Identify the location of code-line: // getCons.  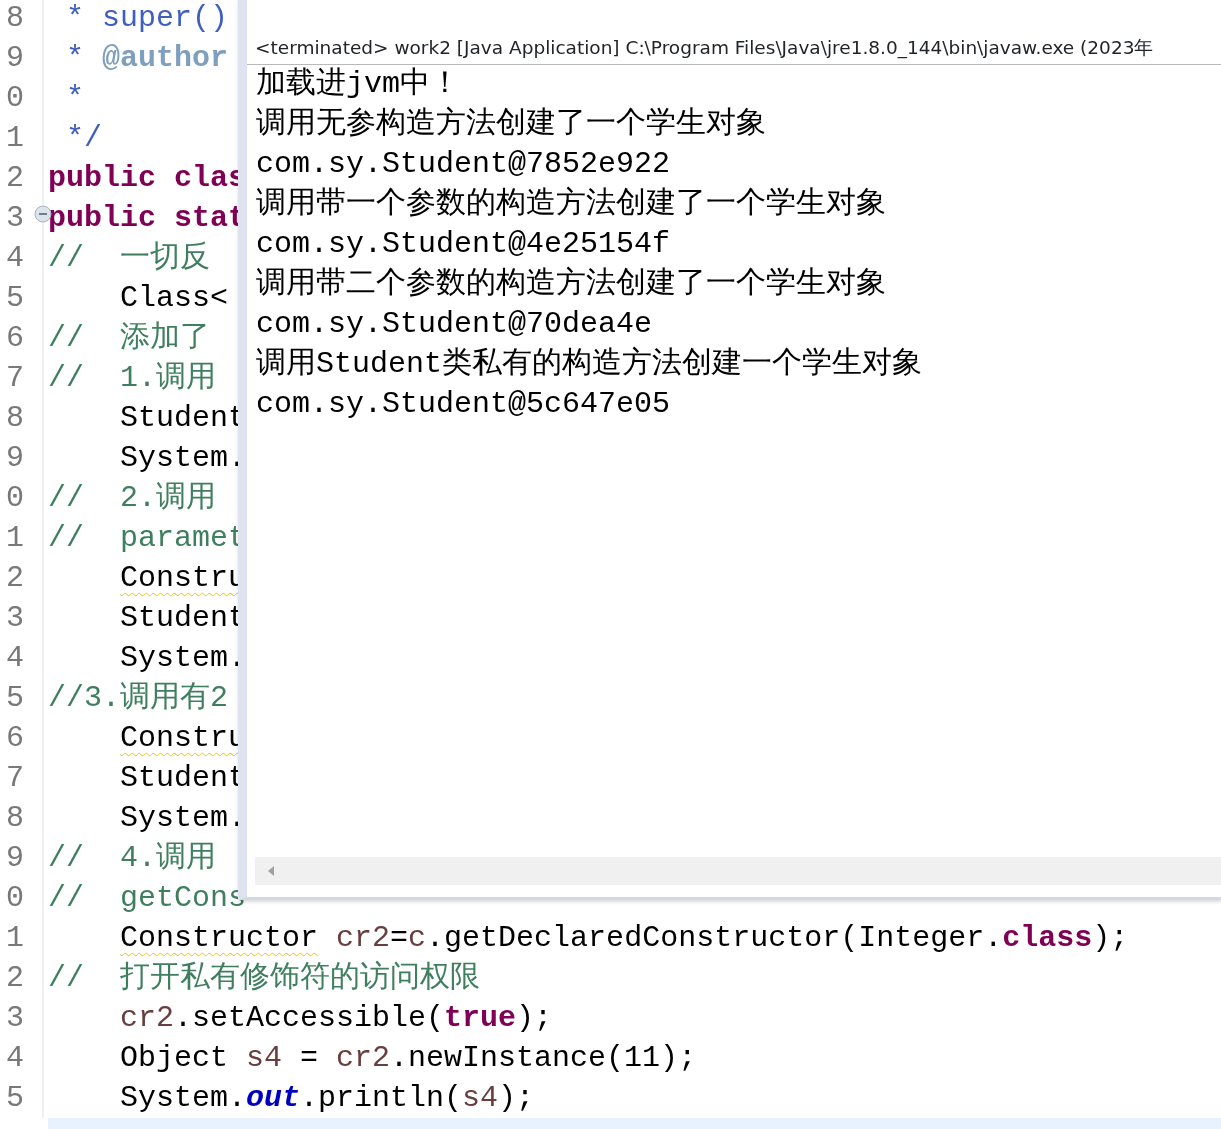
(147, 898).